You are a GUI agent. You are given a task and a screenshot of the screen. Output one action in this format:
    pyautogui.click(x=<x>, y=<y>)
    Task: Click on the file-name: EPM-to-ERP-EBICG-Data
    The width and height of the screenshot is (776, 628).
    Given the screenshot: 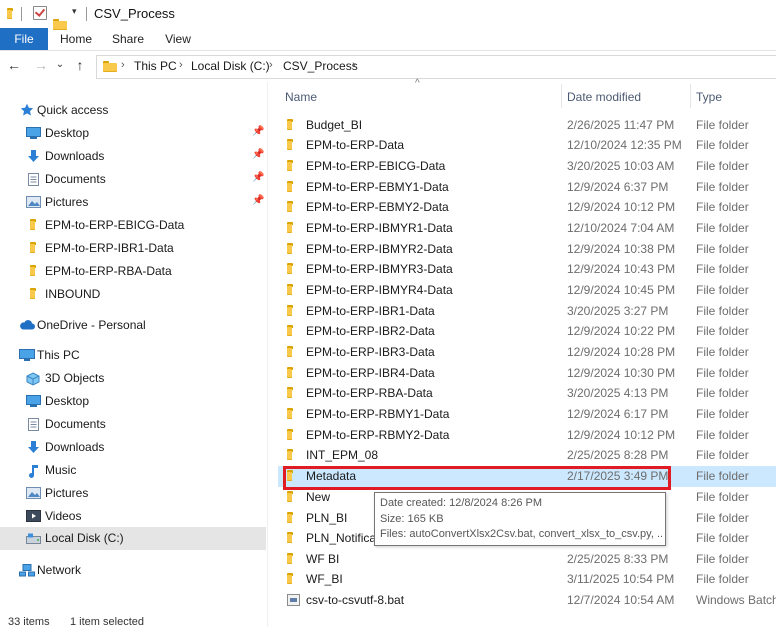 What is the action you would take?
    pyautogui.click(x=376, y=166)
    